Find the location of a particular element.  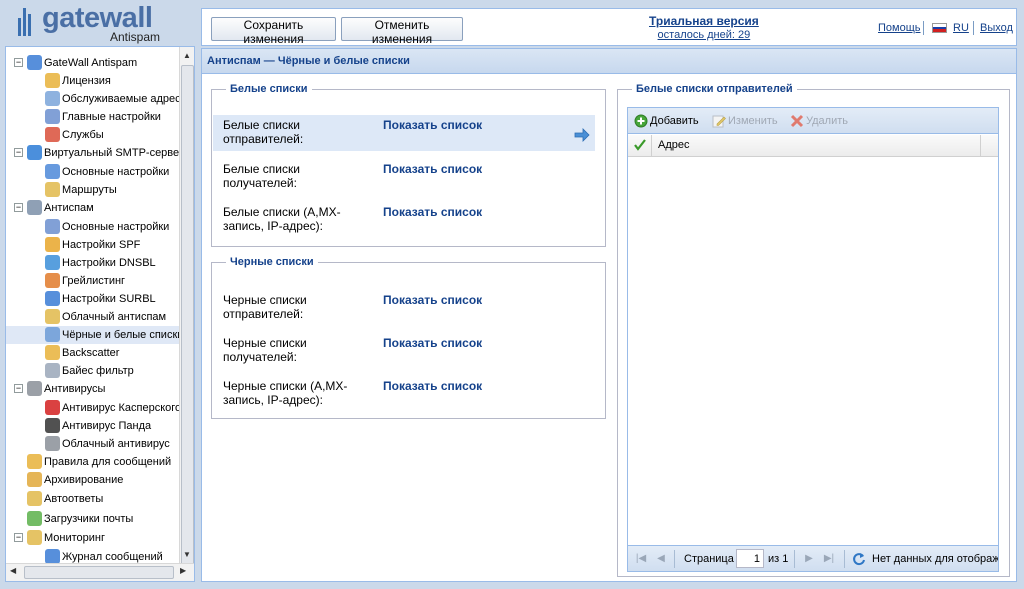

log-icon is located at coordinates (52, 556).